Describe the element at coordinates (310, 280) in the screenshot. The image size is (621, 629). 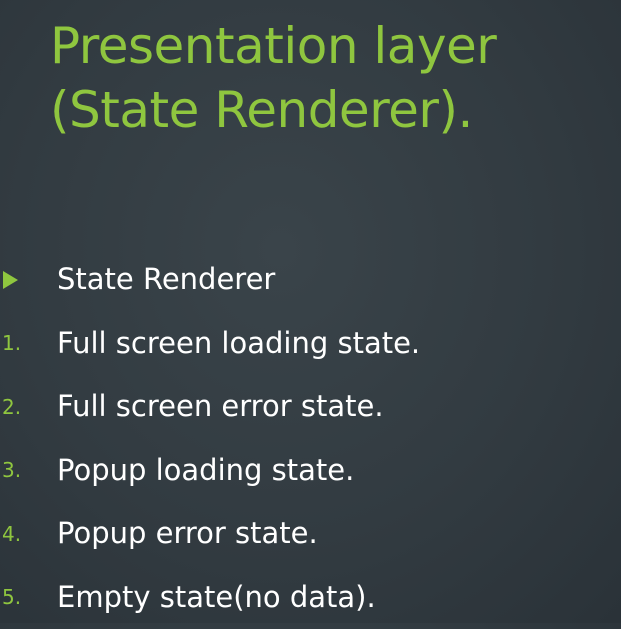
I see `list-item-state-renderer: State Renderer` at that location.